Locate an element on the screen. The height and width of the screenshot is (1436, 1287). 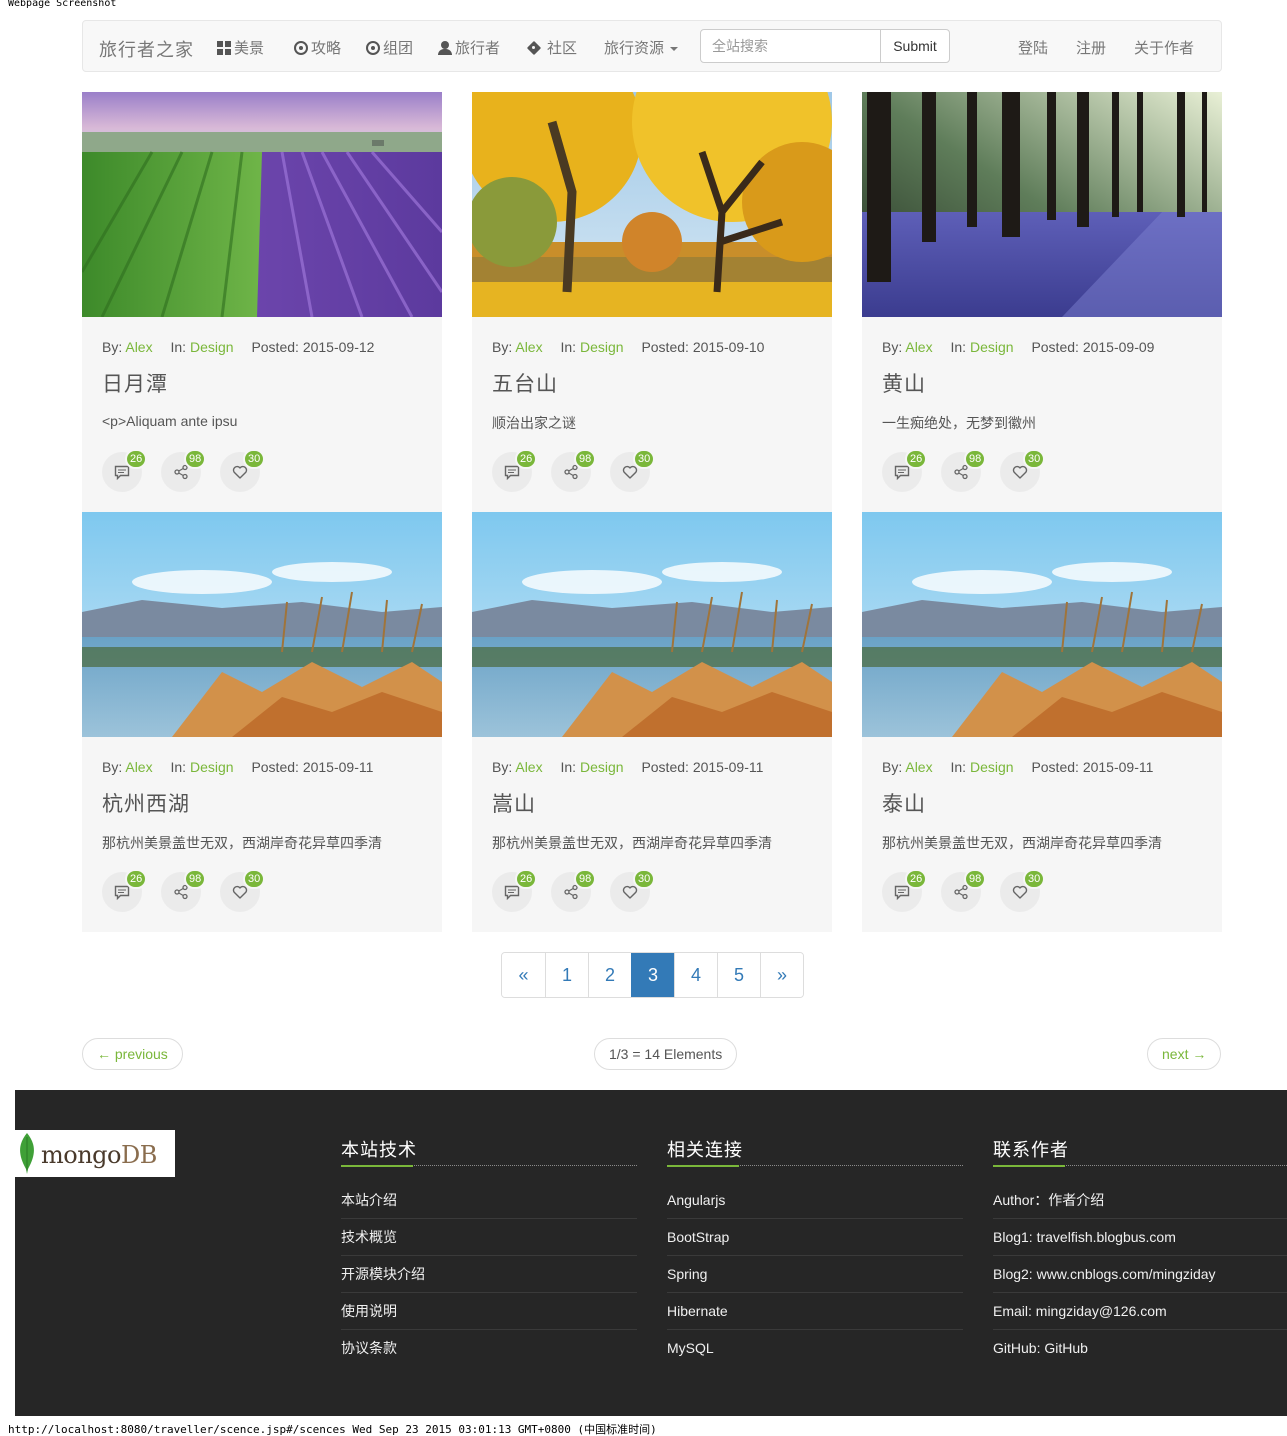
card-title: 黄山 is located at coordinates (904, 383).